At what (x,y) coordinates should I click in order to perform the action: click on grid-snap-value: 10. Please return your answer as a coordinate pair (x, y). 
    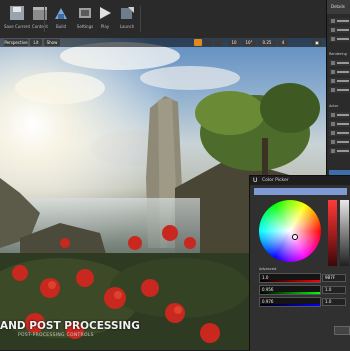
    Looking at the image, I should click on (234, 42).